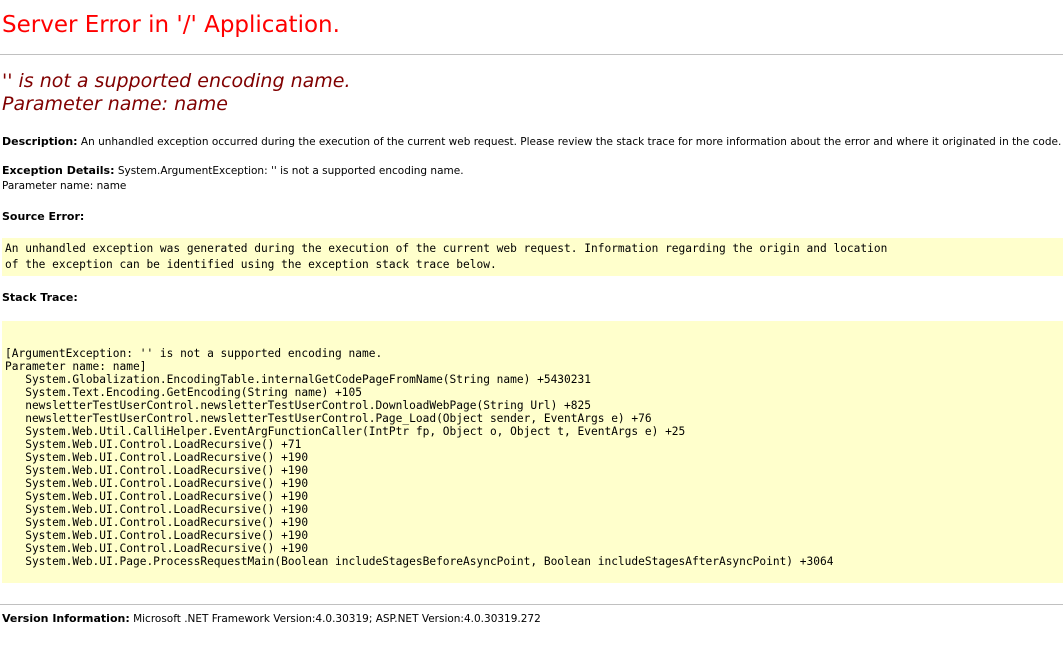 This screenshot has height=667, width=1063. I want to click on source-error-label: Source Error:, so click(43, 216).